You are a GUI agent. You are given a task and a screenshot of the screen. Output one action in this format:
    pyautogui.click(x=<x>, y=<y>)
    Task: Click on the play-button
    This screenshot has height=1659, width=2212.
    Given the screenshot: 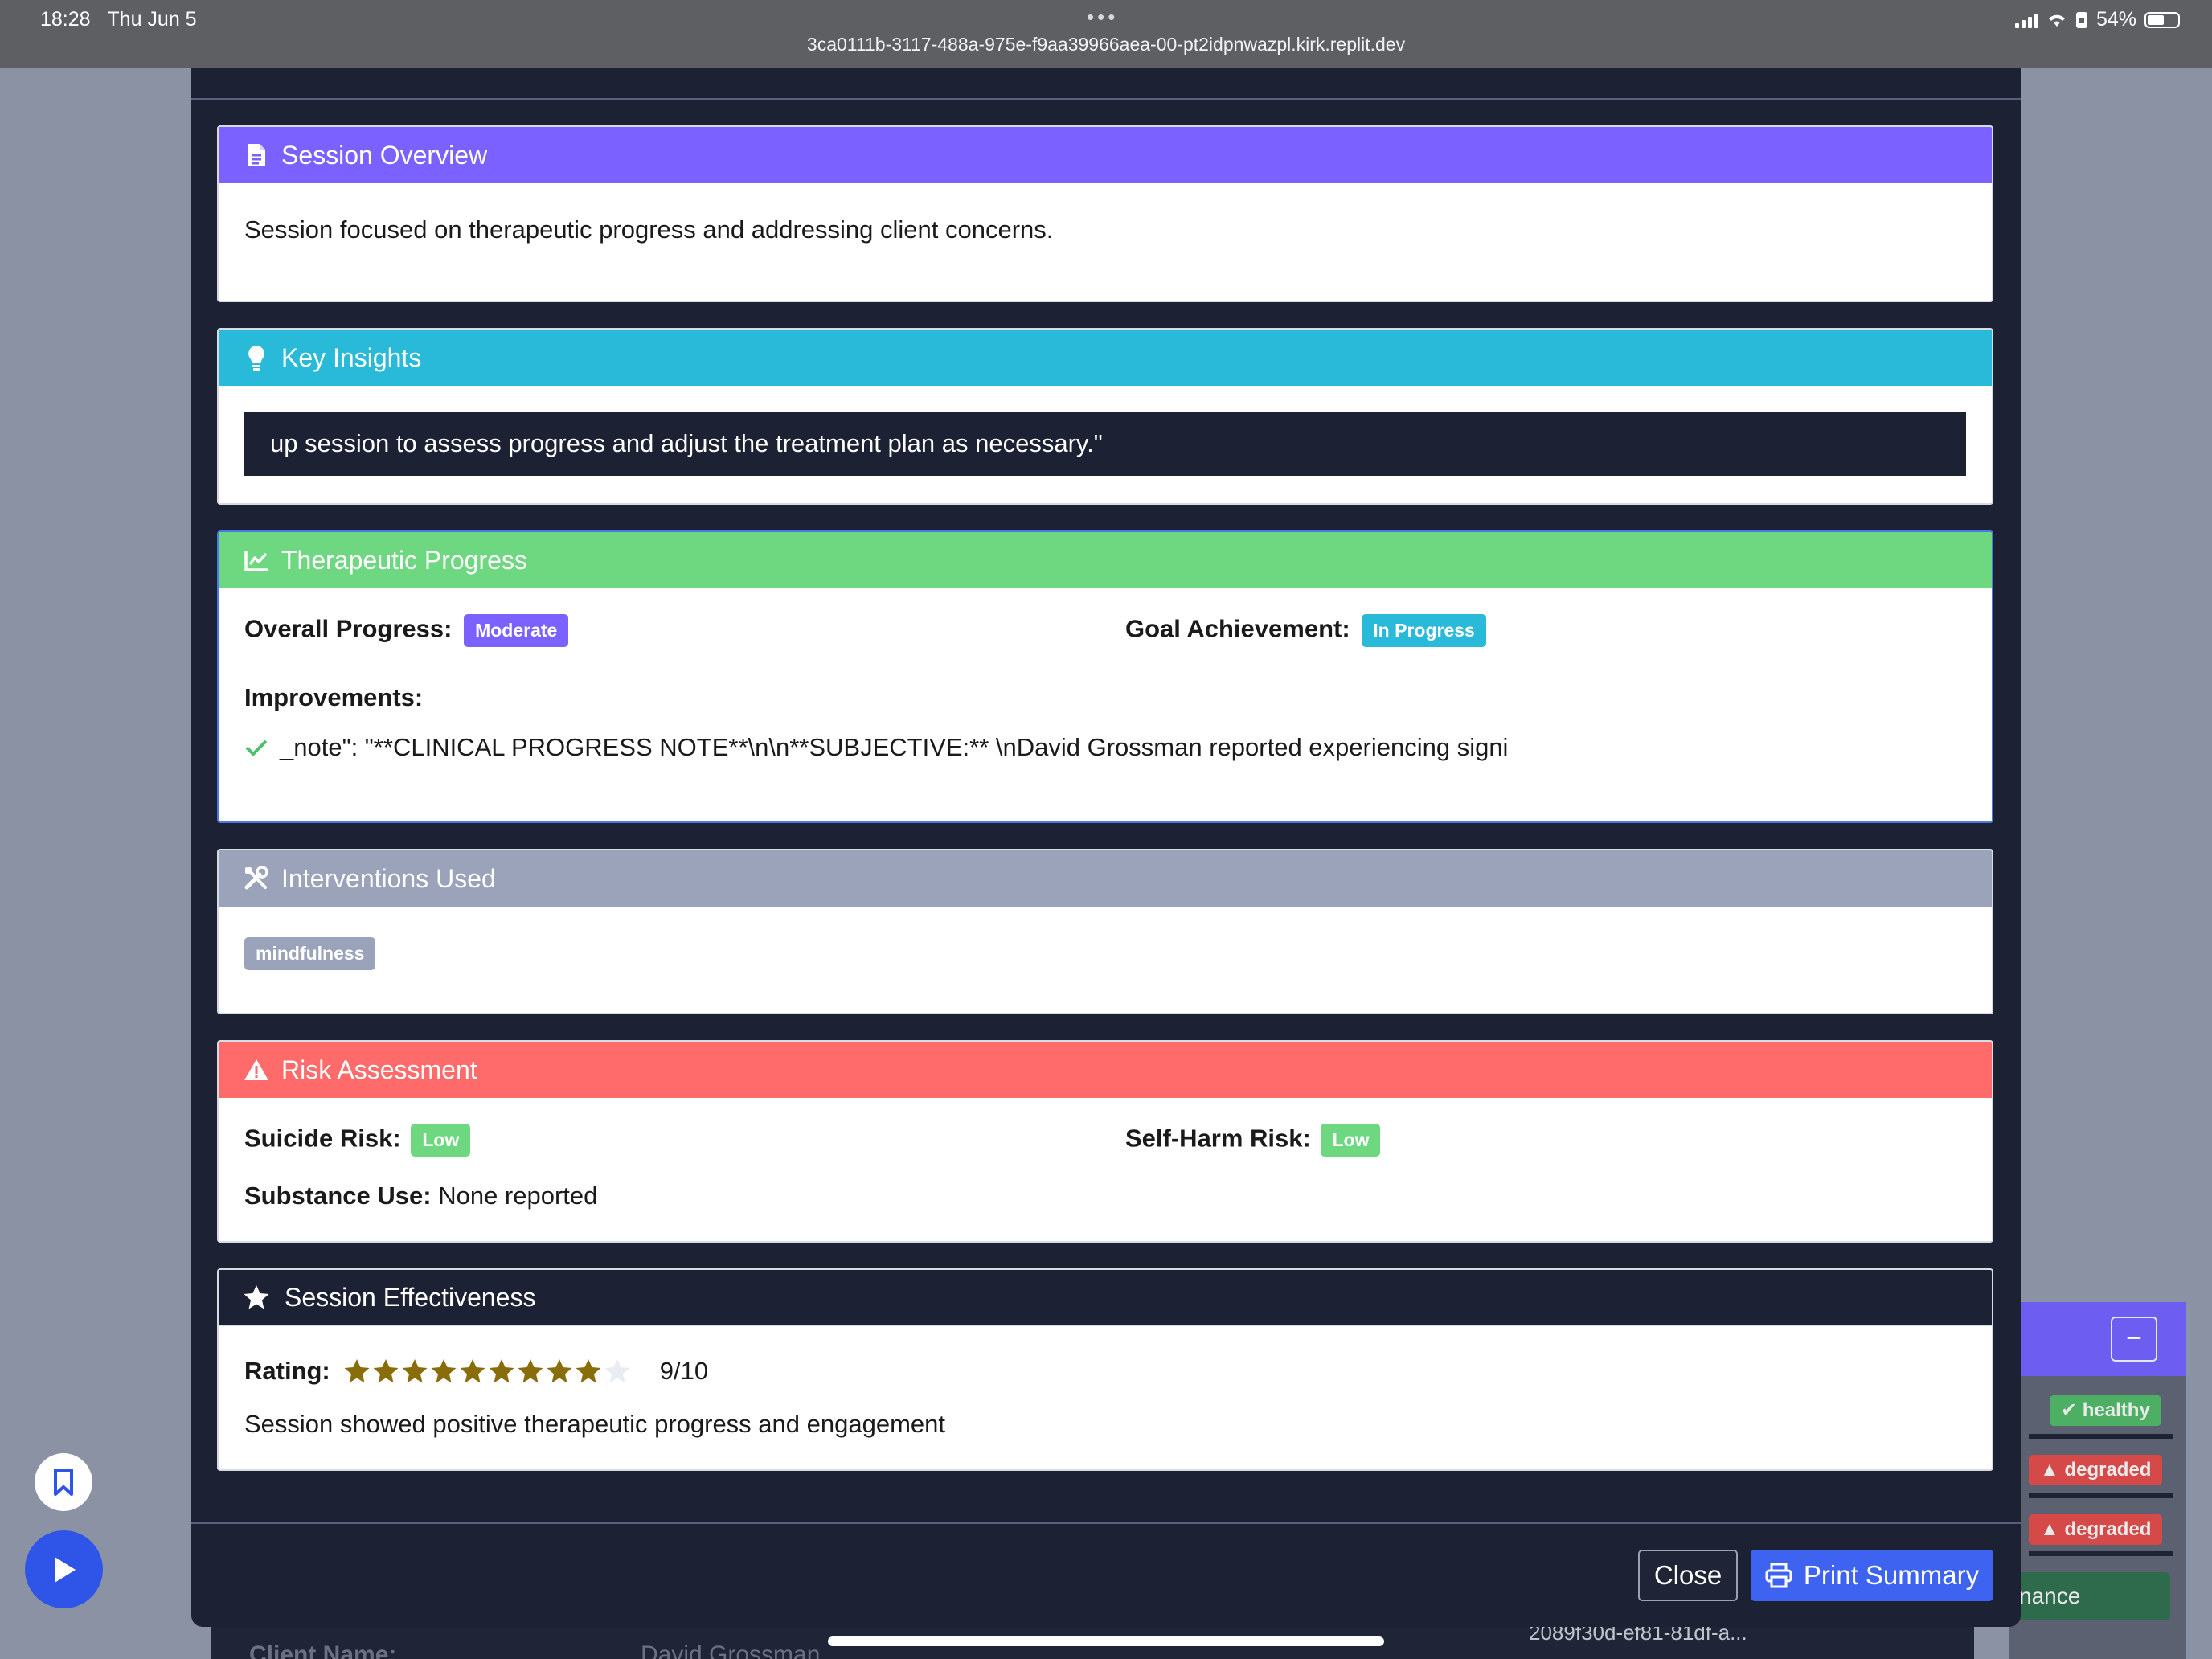 What is the action you would take?
    pyautogui.click(x=64, y=1569)
    